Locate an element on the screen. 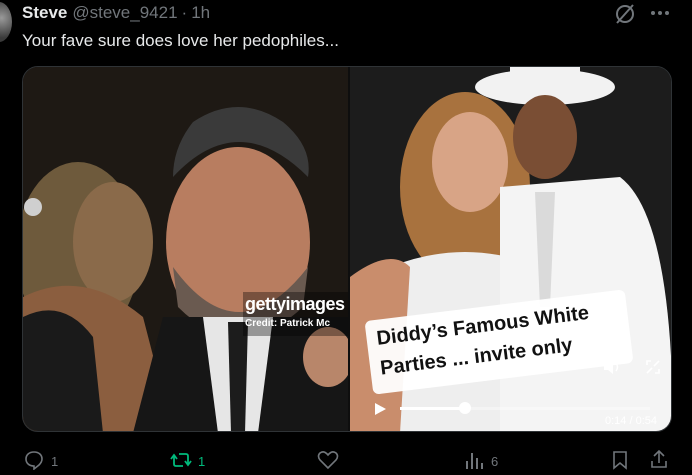 Image resolution: width=692 pixels, height=475 pixels. grok-icon is located at coordinates (625, 14).